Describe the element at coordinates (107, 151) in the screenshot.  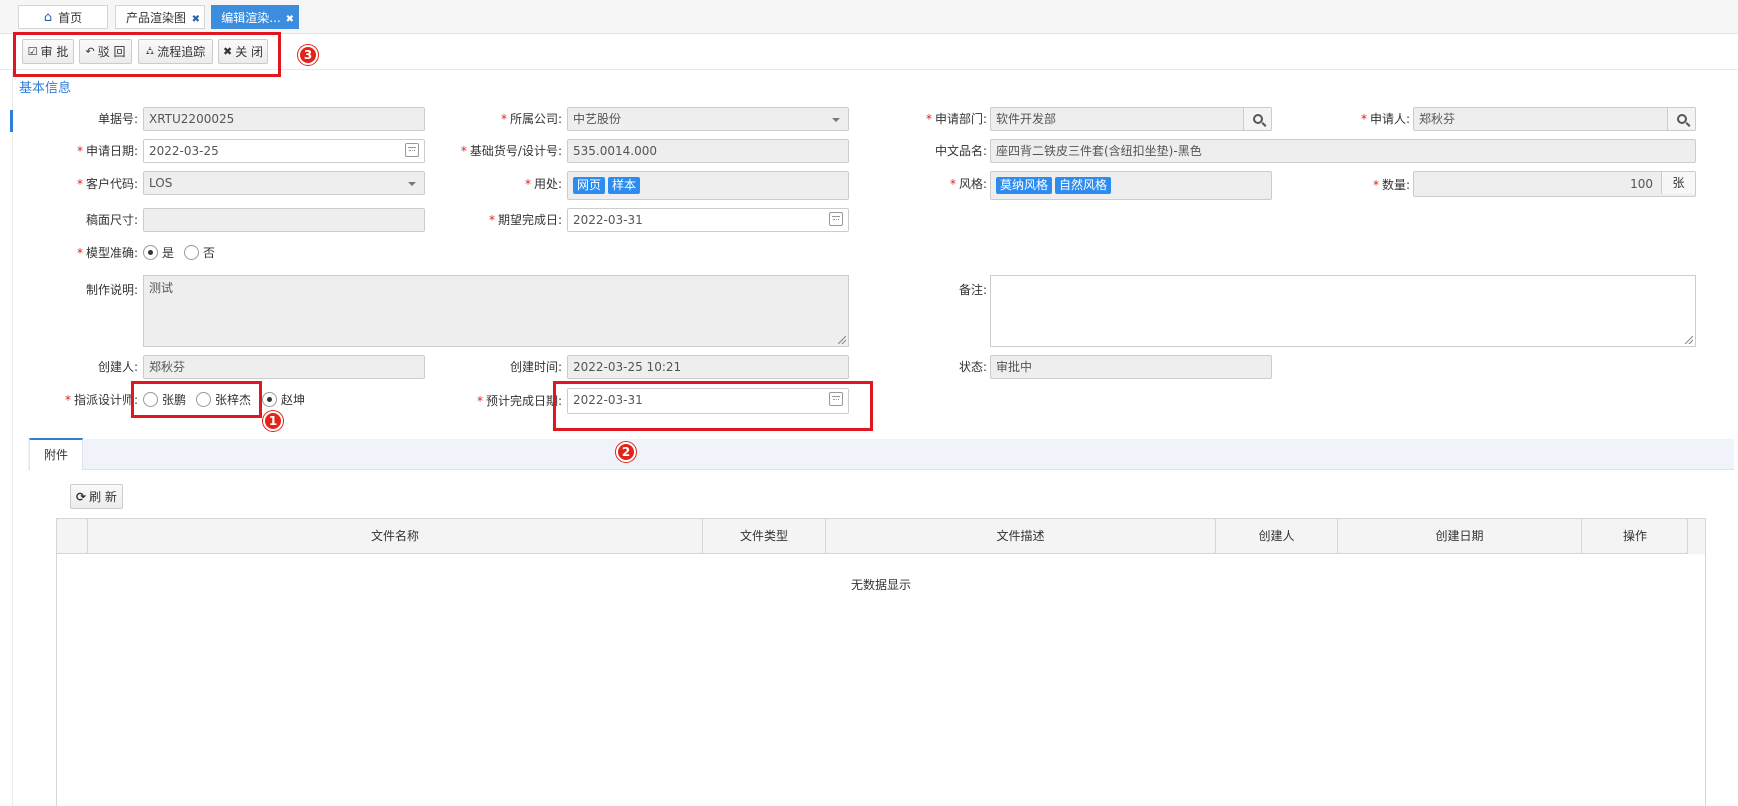
I see `apply-date-label: * 申请日期:` at that location.